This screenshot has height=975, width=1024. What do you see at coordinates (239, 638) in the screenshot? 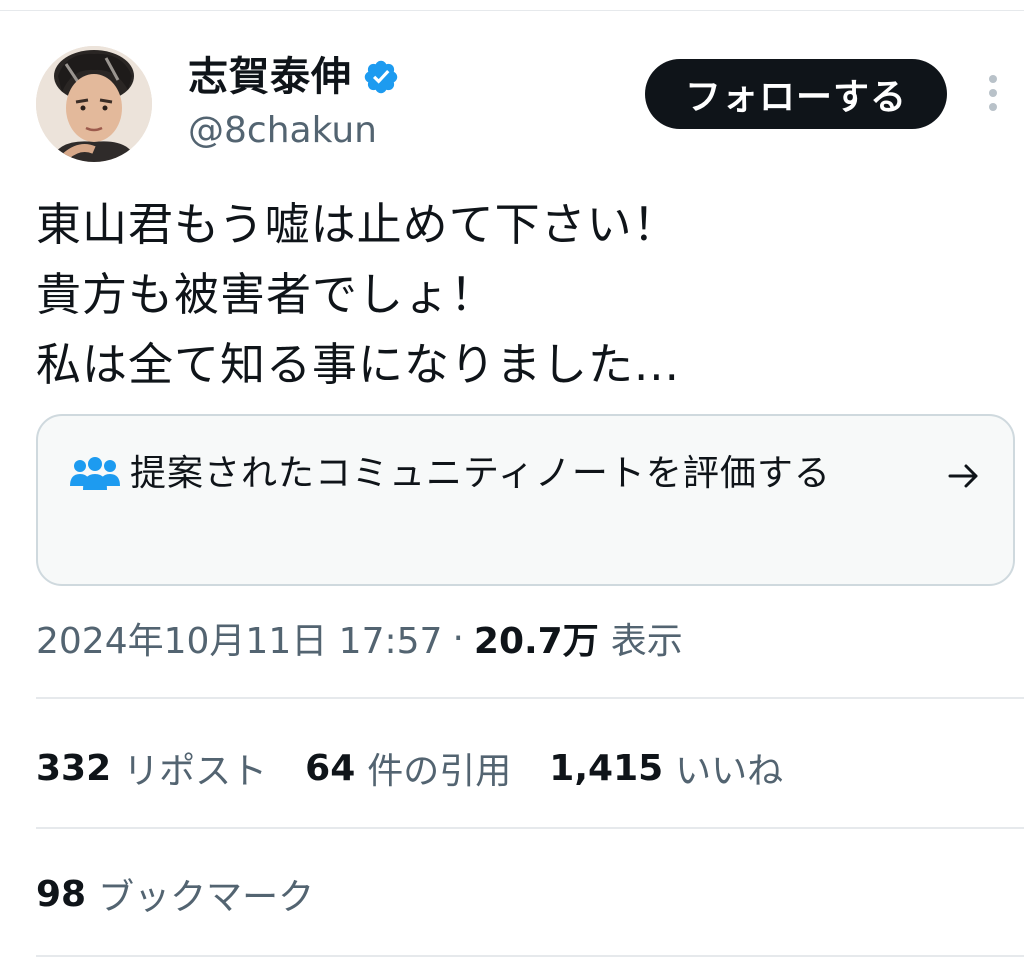
I see `timestamp: 2024年10月11日 17:57` at bounding box center [239, 638].